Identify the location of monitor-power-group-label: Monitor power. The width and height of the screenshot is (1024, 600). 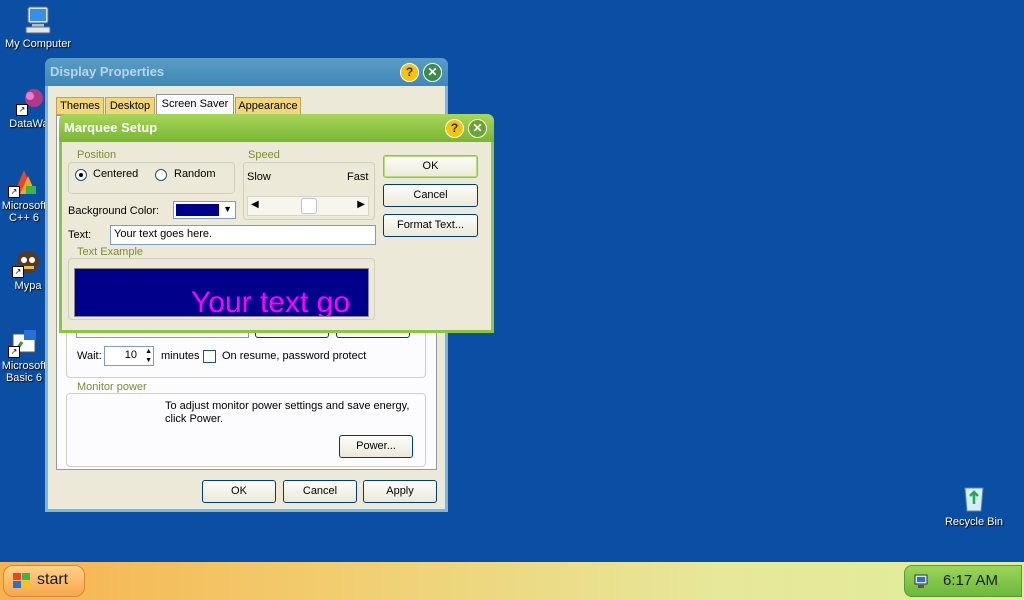
(112, 387).